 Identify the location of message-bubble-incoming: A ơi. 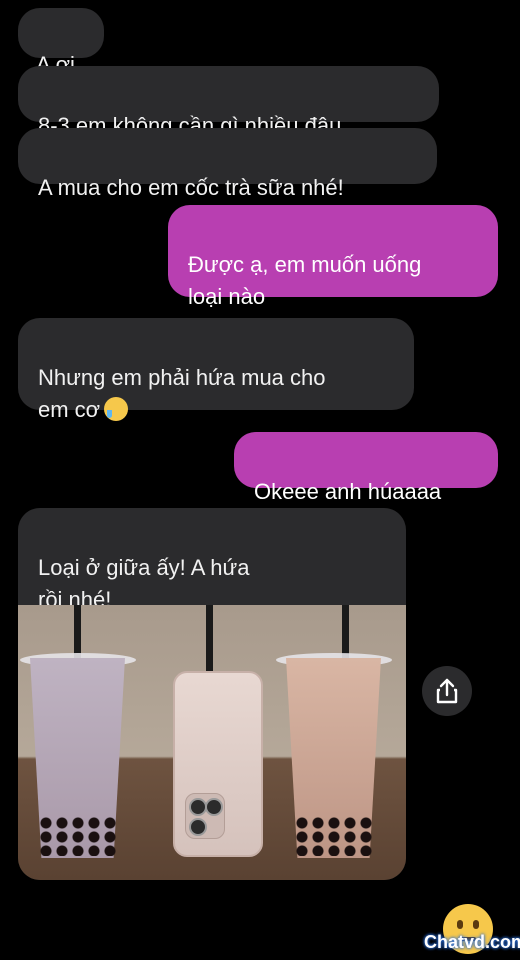
(61, 42).